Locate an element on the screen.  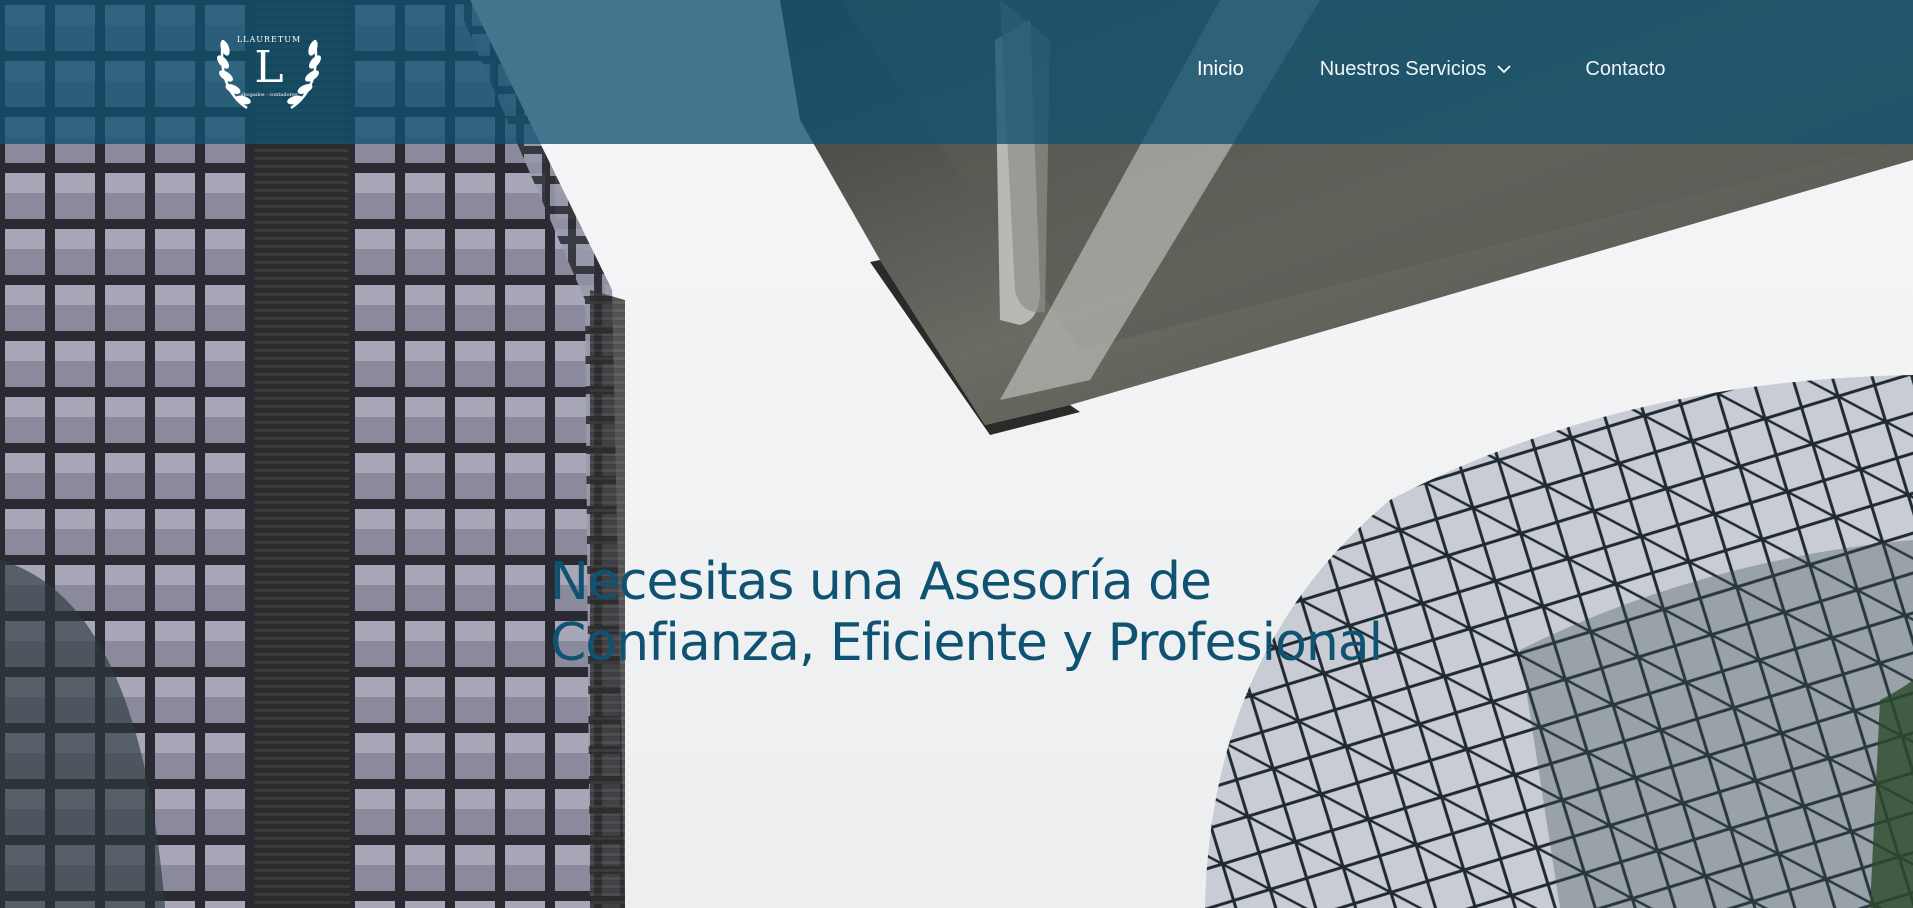
nav-nuestros-servicios: Nuestros Servicios is located at coordinates (1416, 69).